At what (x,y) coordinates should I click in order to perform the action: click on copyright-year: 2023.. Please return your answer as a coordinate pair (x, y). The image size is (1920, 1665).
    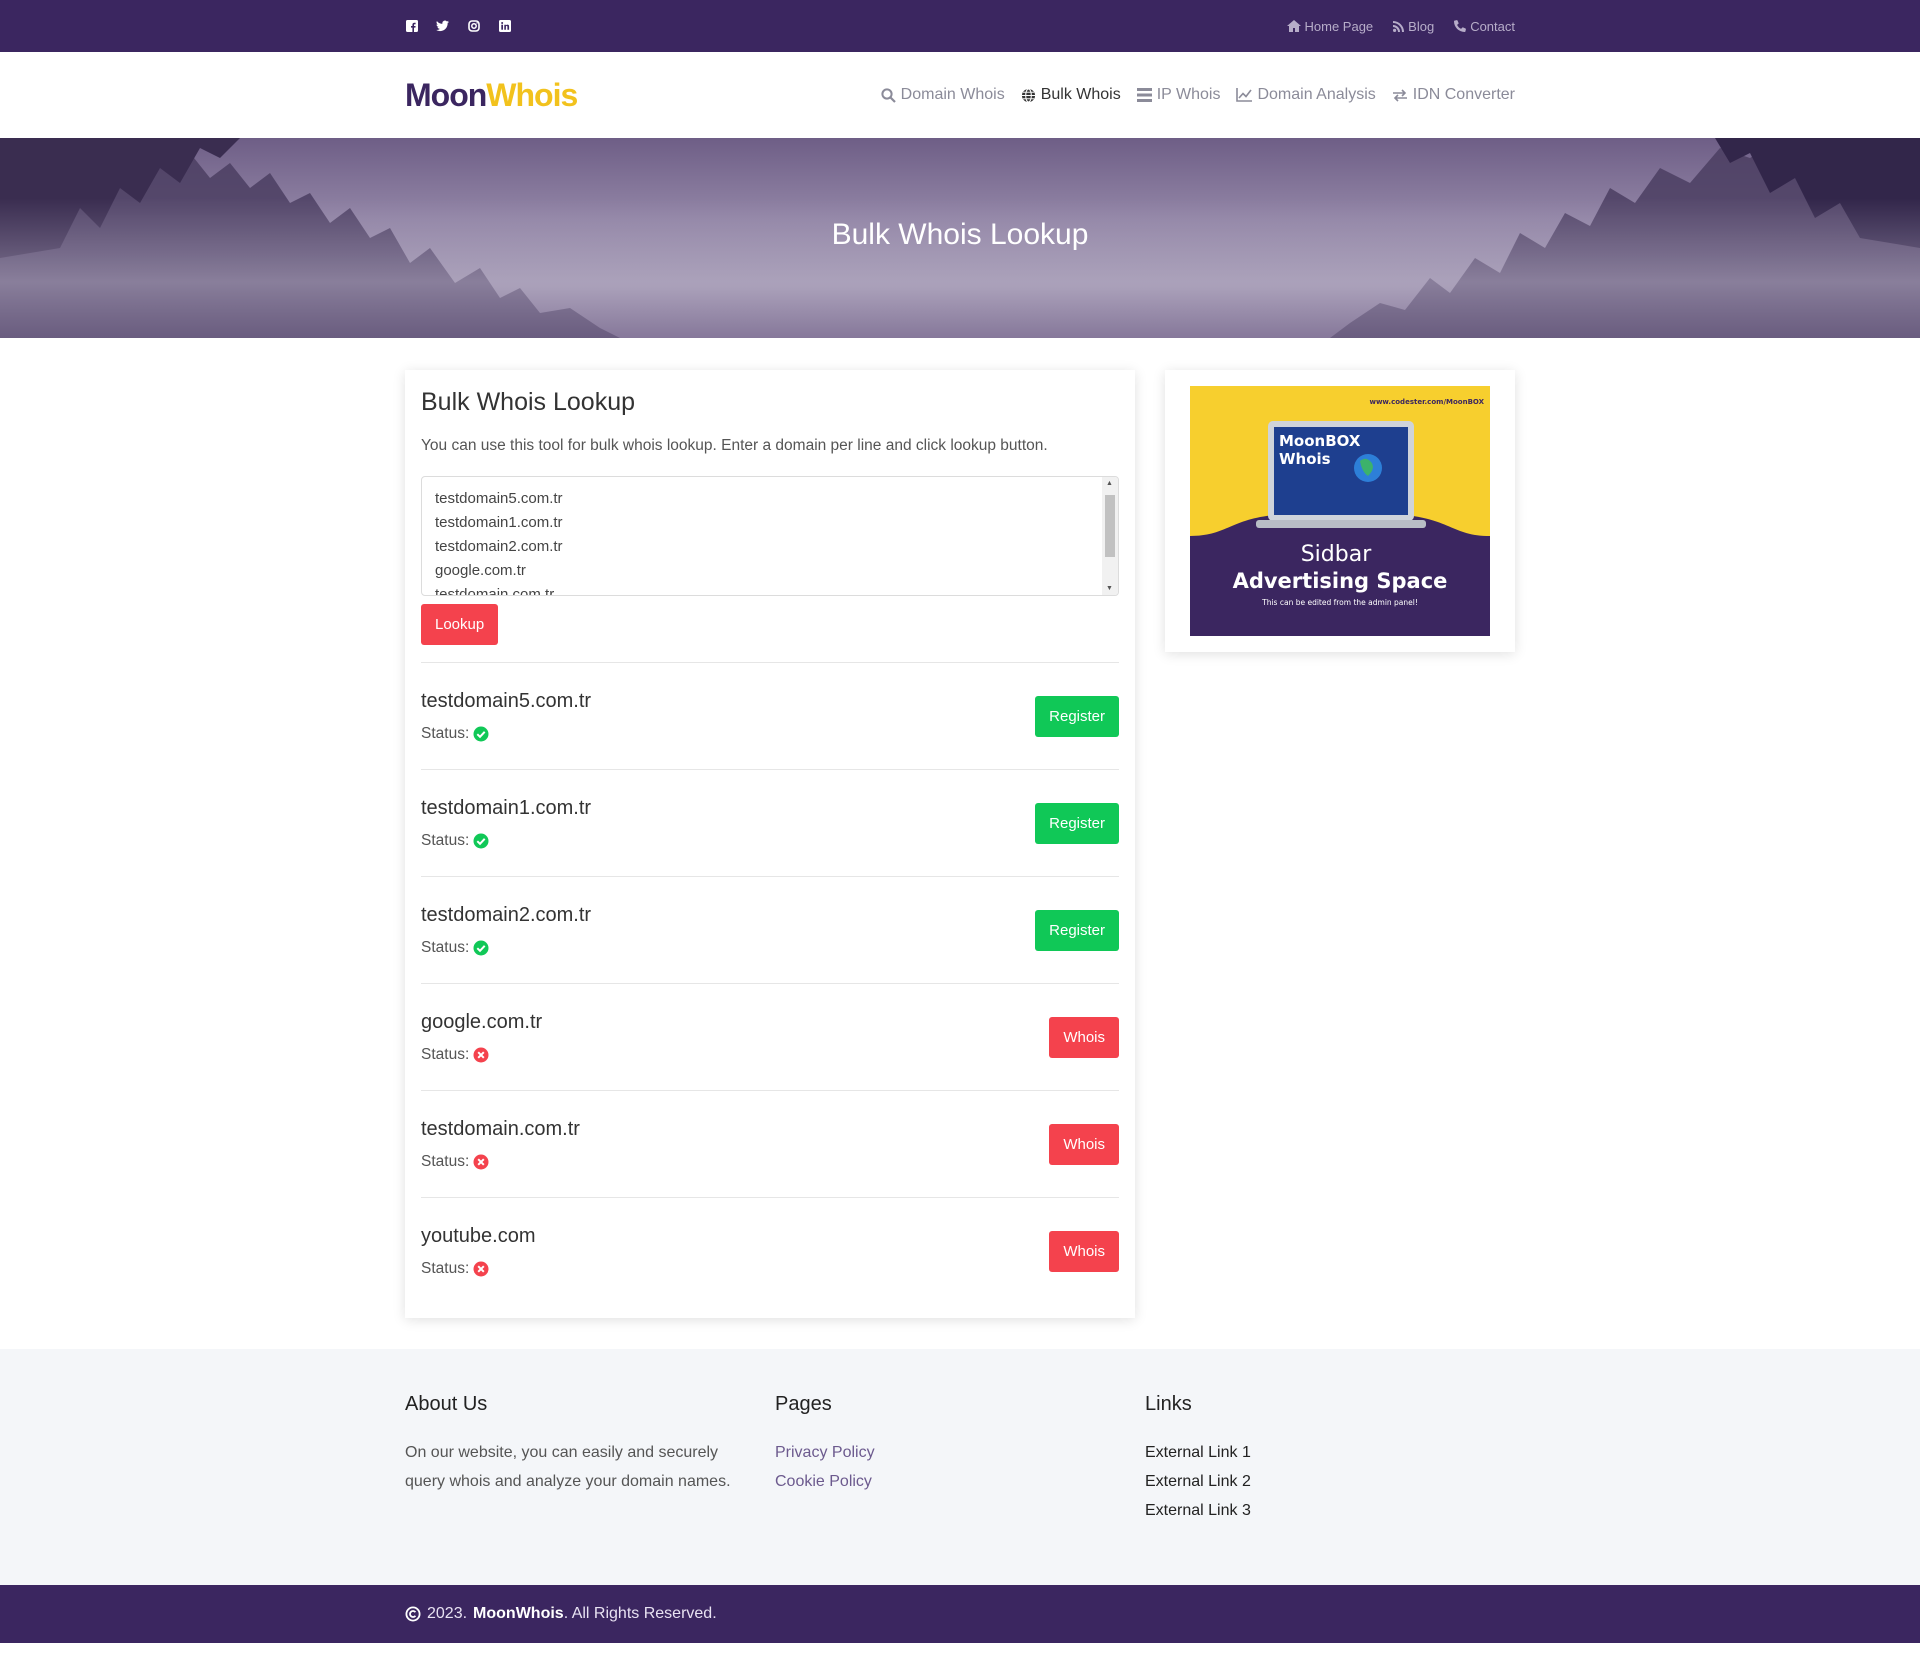
    Looking at the image, I should click on (447, 1613).